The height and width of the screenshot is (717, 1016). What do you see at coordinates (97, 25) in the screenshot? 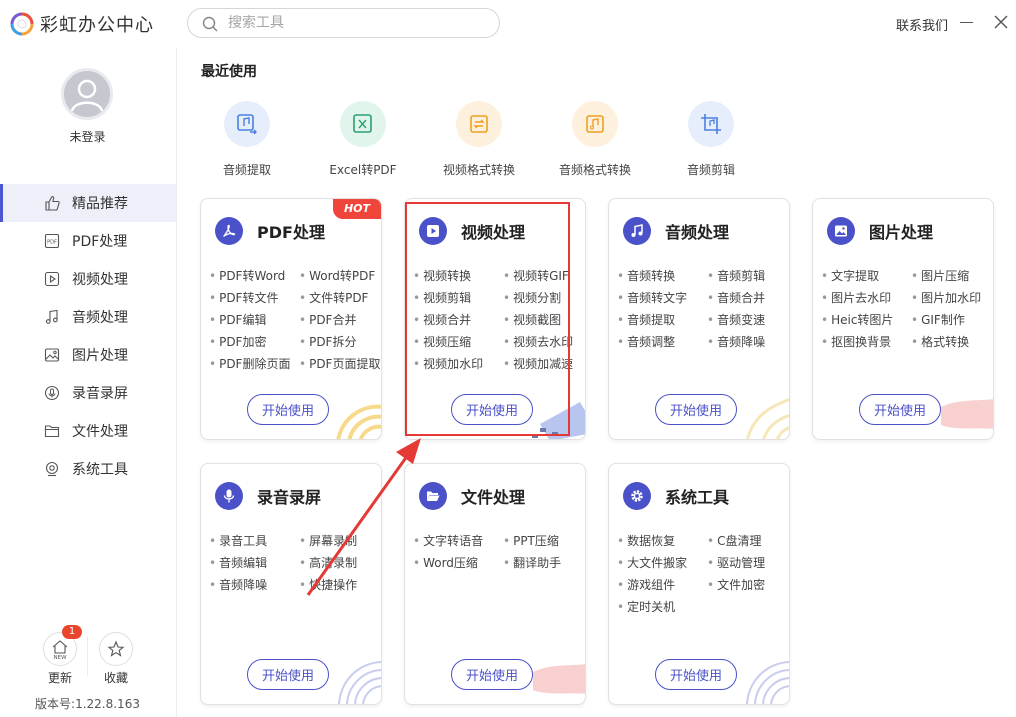
I see `app-title: 彩虹办公中心` at bounding box center [97, 25].